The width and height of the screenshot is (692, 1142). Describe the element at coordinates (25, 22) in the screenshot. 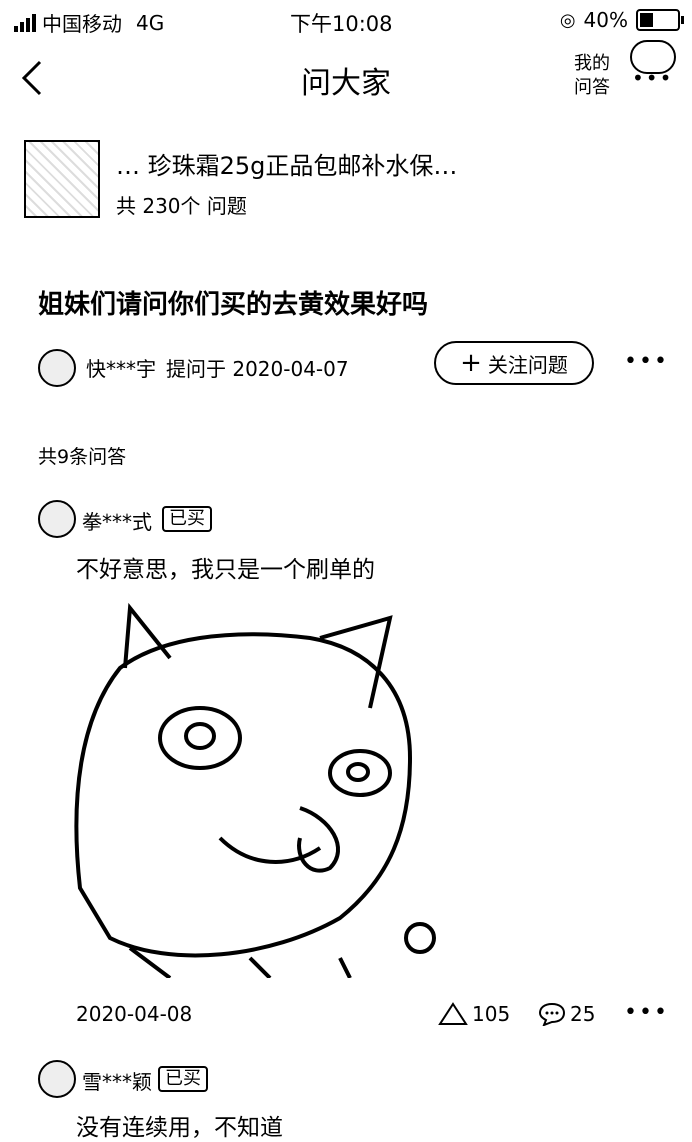

I see `signal-icon` at that location.